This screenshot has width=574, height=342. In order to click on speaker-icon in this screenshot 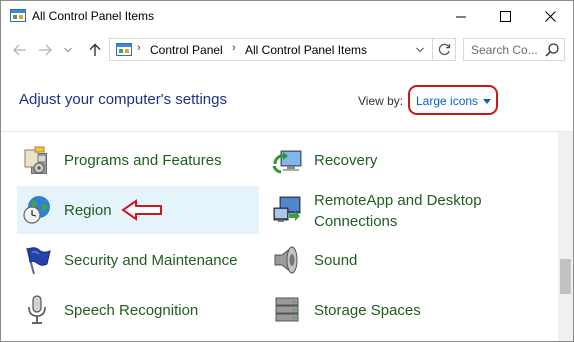, I will do `click(286, 260)`.